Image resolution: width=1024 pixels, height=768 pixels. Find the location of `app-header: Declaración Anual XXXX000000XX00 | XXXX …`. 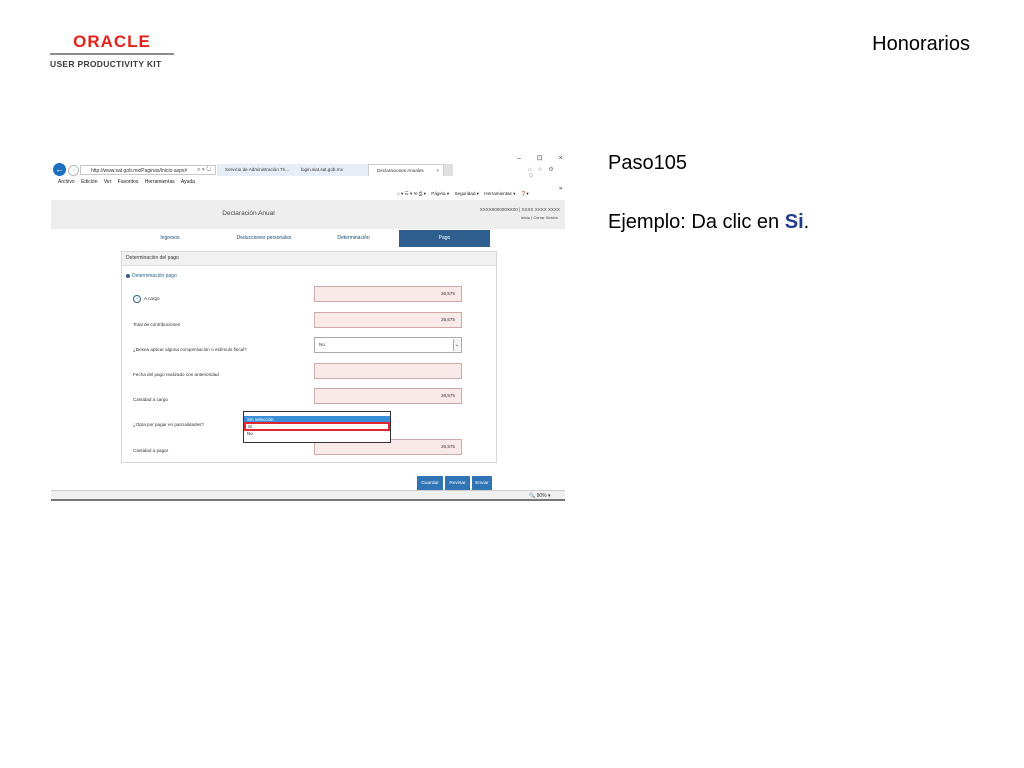

app-header: Declaración Anual XXXX000000XX00 | XXXX … is located at coordinates (308, 214).